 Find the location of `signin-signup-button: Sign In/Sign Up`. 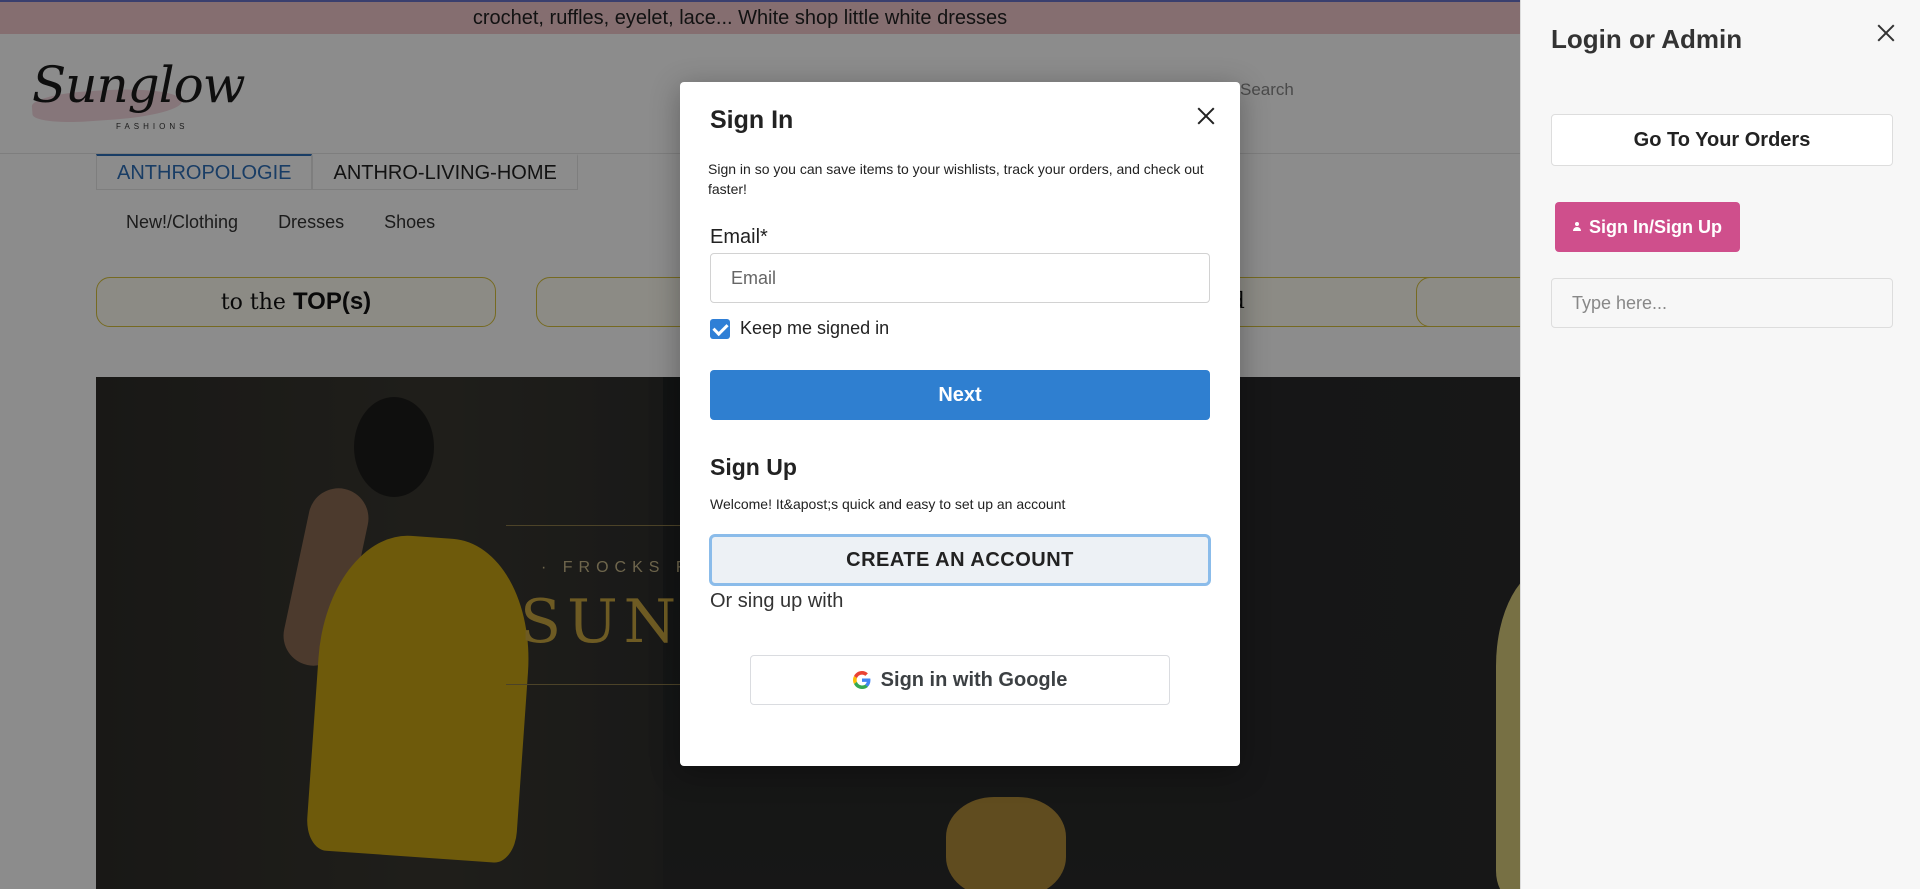

signin-signup-button: Sign In/Sign Up is located at coordinates (1647, 227).